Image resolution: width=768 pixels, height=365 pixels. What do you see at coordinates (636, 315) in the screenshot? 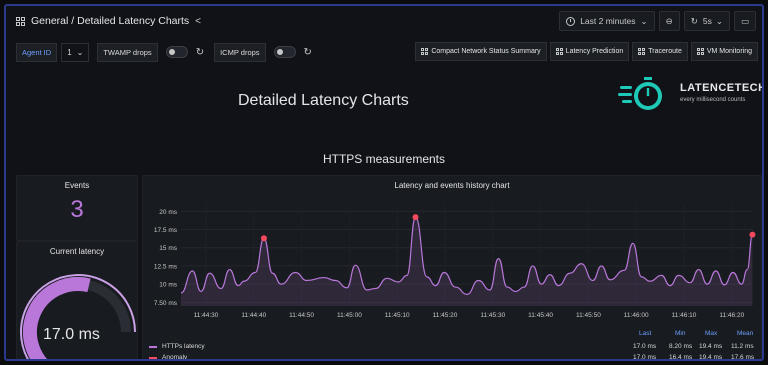
I see `x-tick-label: 11:46:00` at bounding box center [636, 315].